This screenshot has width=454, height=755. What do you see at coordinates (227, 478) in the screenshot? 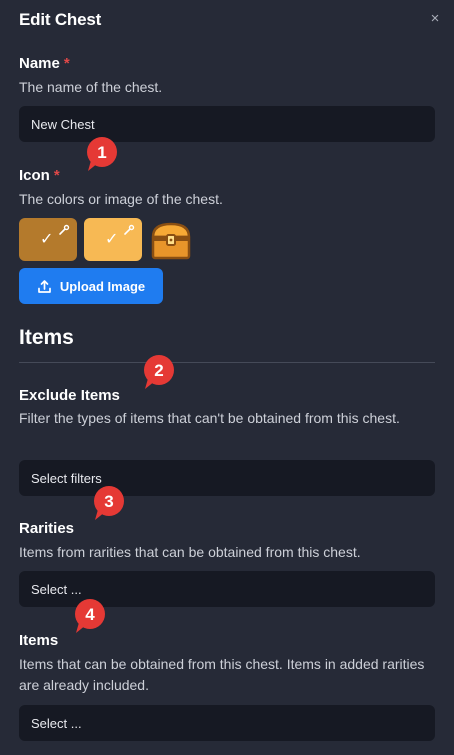
I see `exclude-items-select: Select filters` at bounding box center [227, 478].